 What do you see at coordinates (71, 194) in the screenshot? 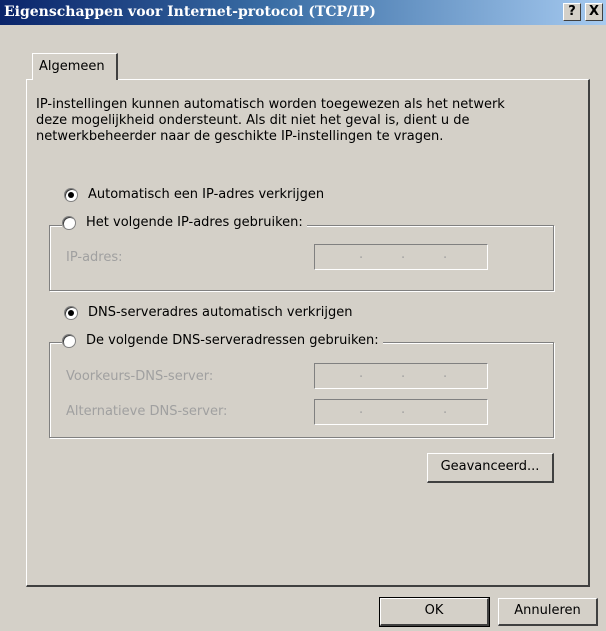
I see `ip-auto-radio` at bounding box center [71, 194].